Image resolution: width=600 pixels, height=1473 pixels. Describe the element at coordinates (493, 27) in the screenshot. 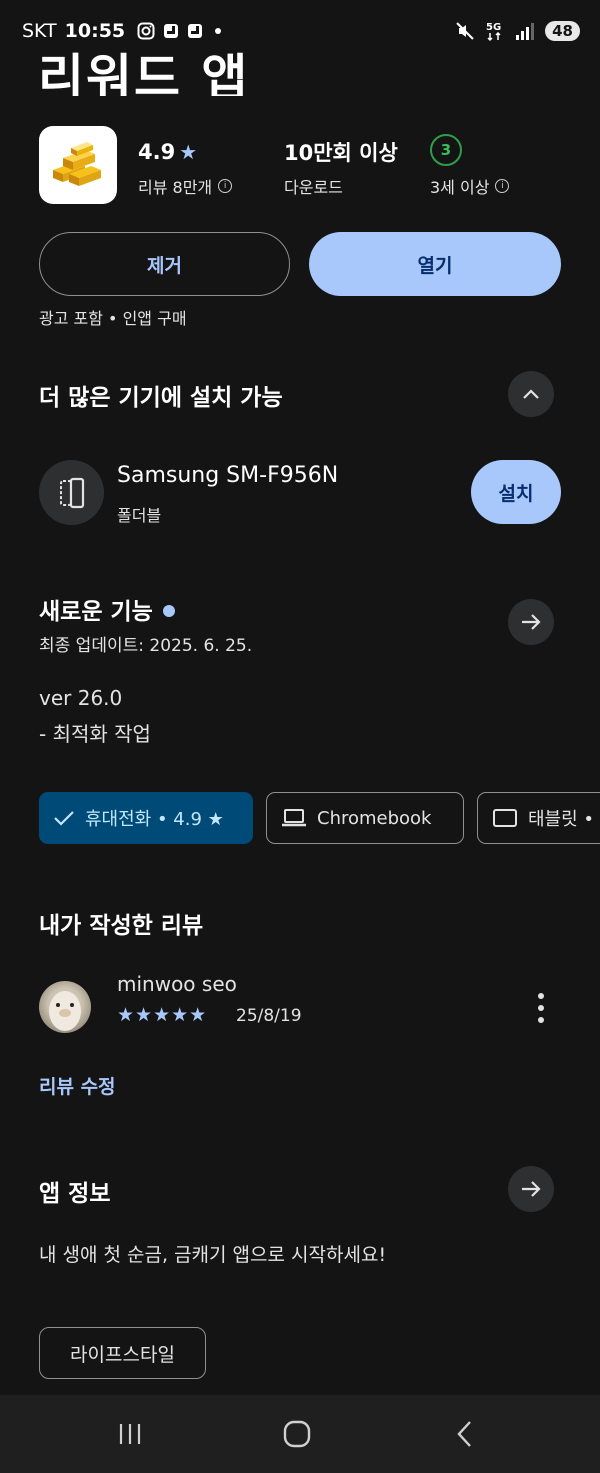

I see `svg-text: 5G` at that location.